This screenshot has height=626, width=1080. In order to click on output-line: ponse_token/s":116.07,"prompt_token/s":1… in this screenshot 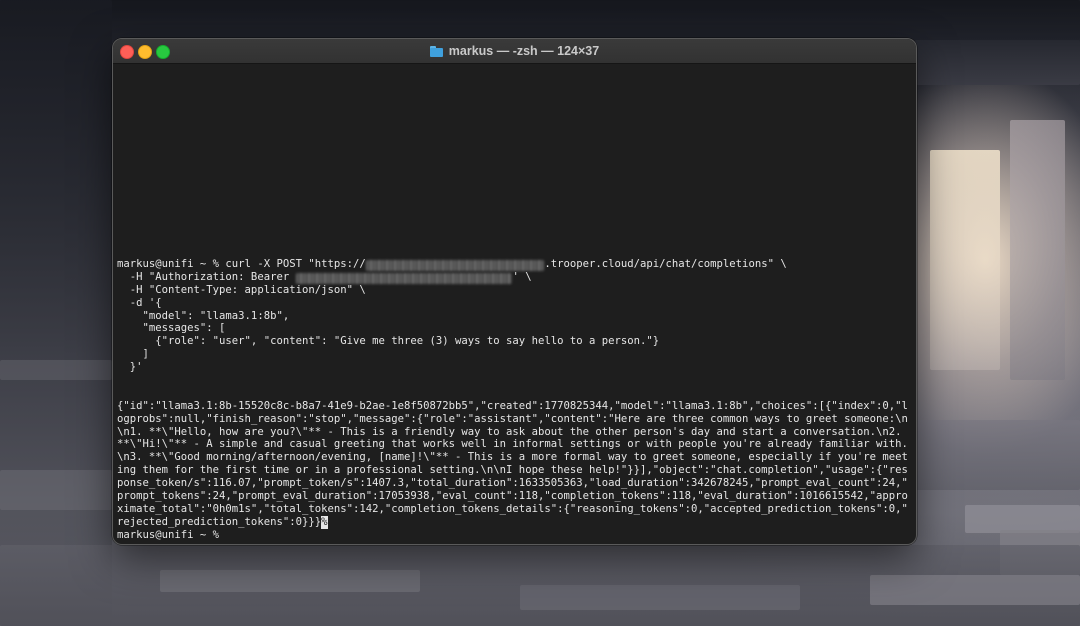, I will do `click(512, 483)`.